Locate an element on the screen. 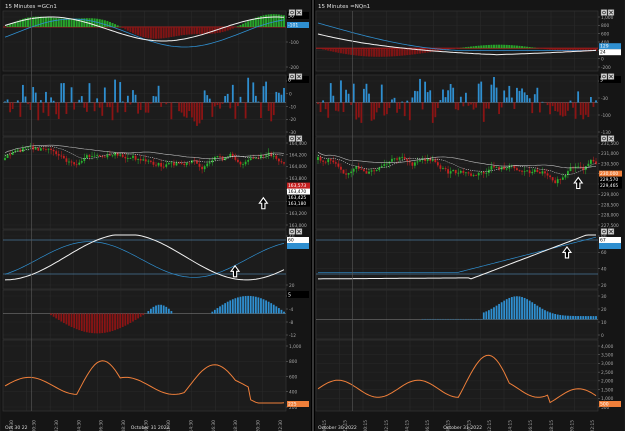 The height and width of the screenshot is (431, 625). panel-5: 0-4-8-125 is located at coordinates (155, 314).